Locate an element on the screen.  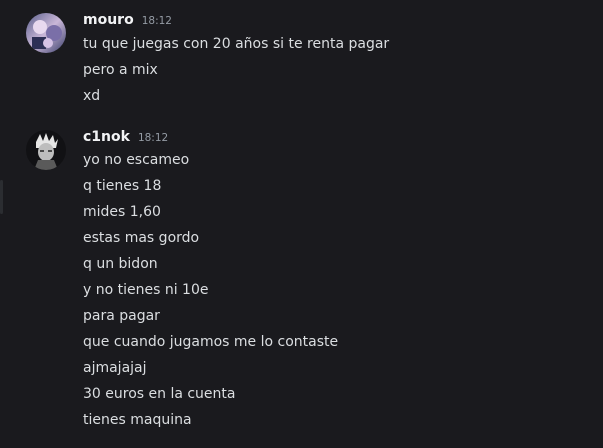
avatar-mouro is located at coordinates (46, 33).